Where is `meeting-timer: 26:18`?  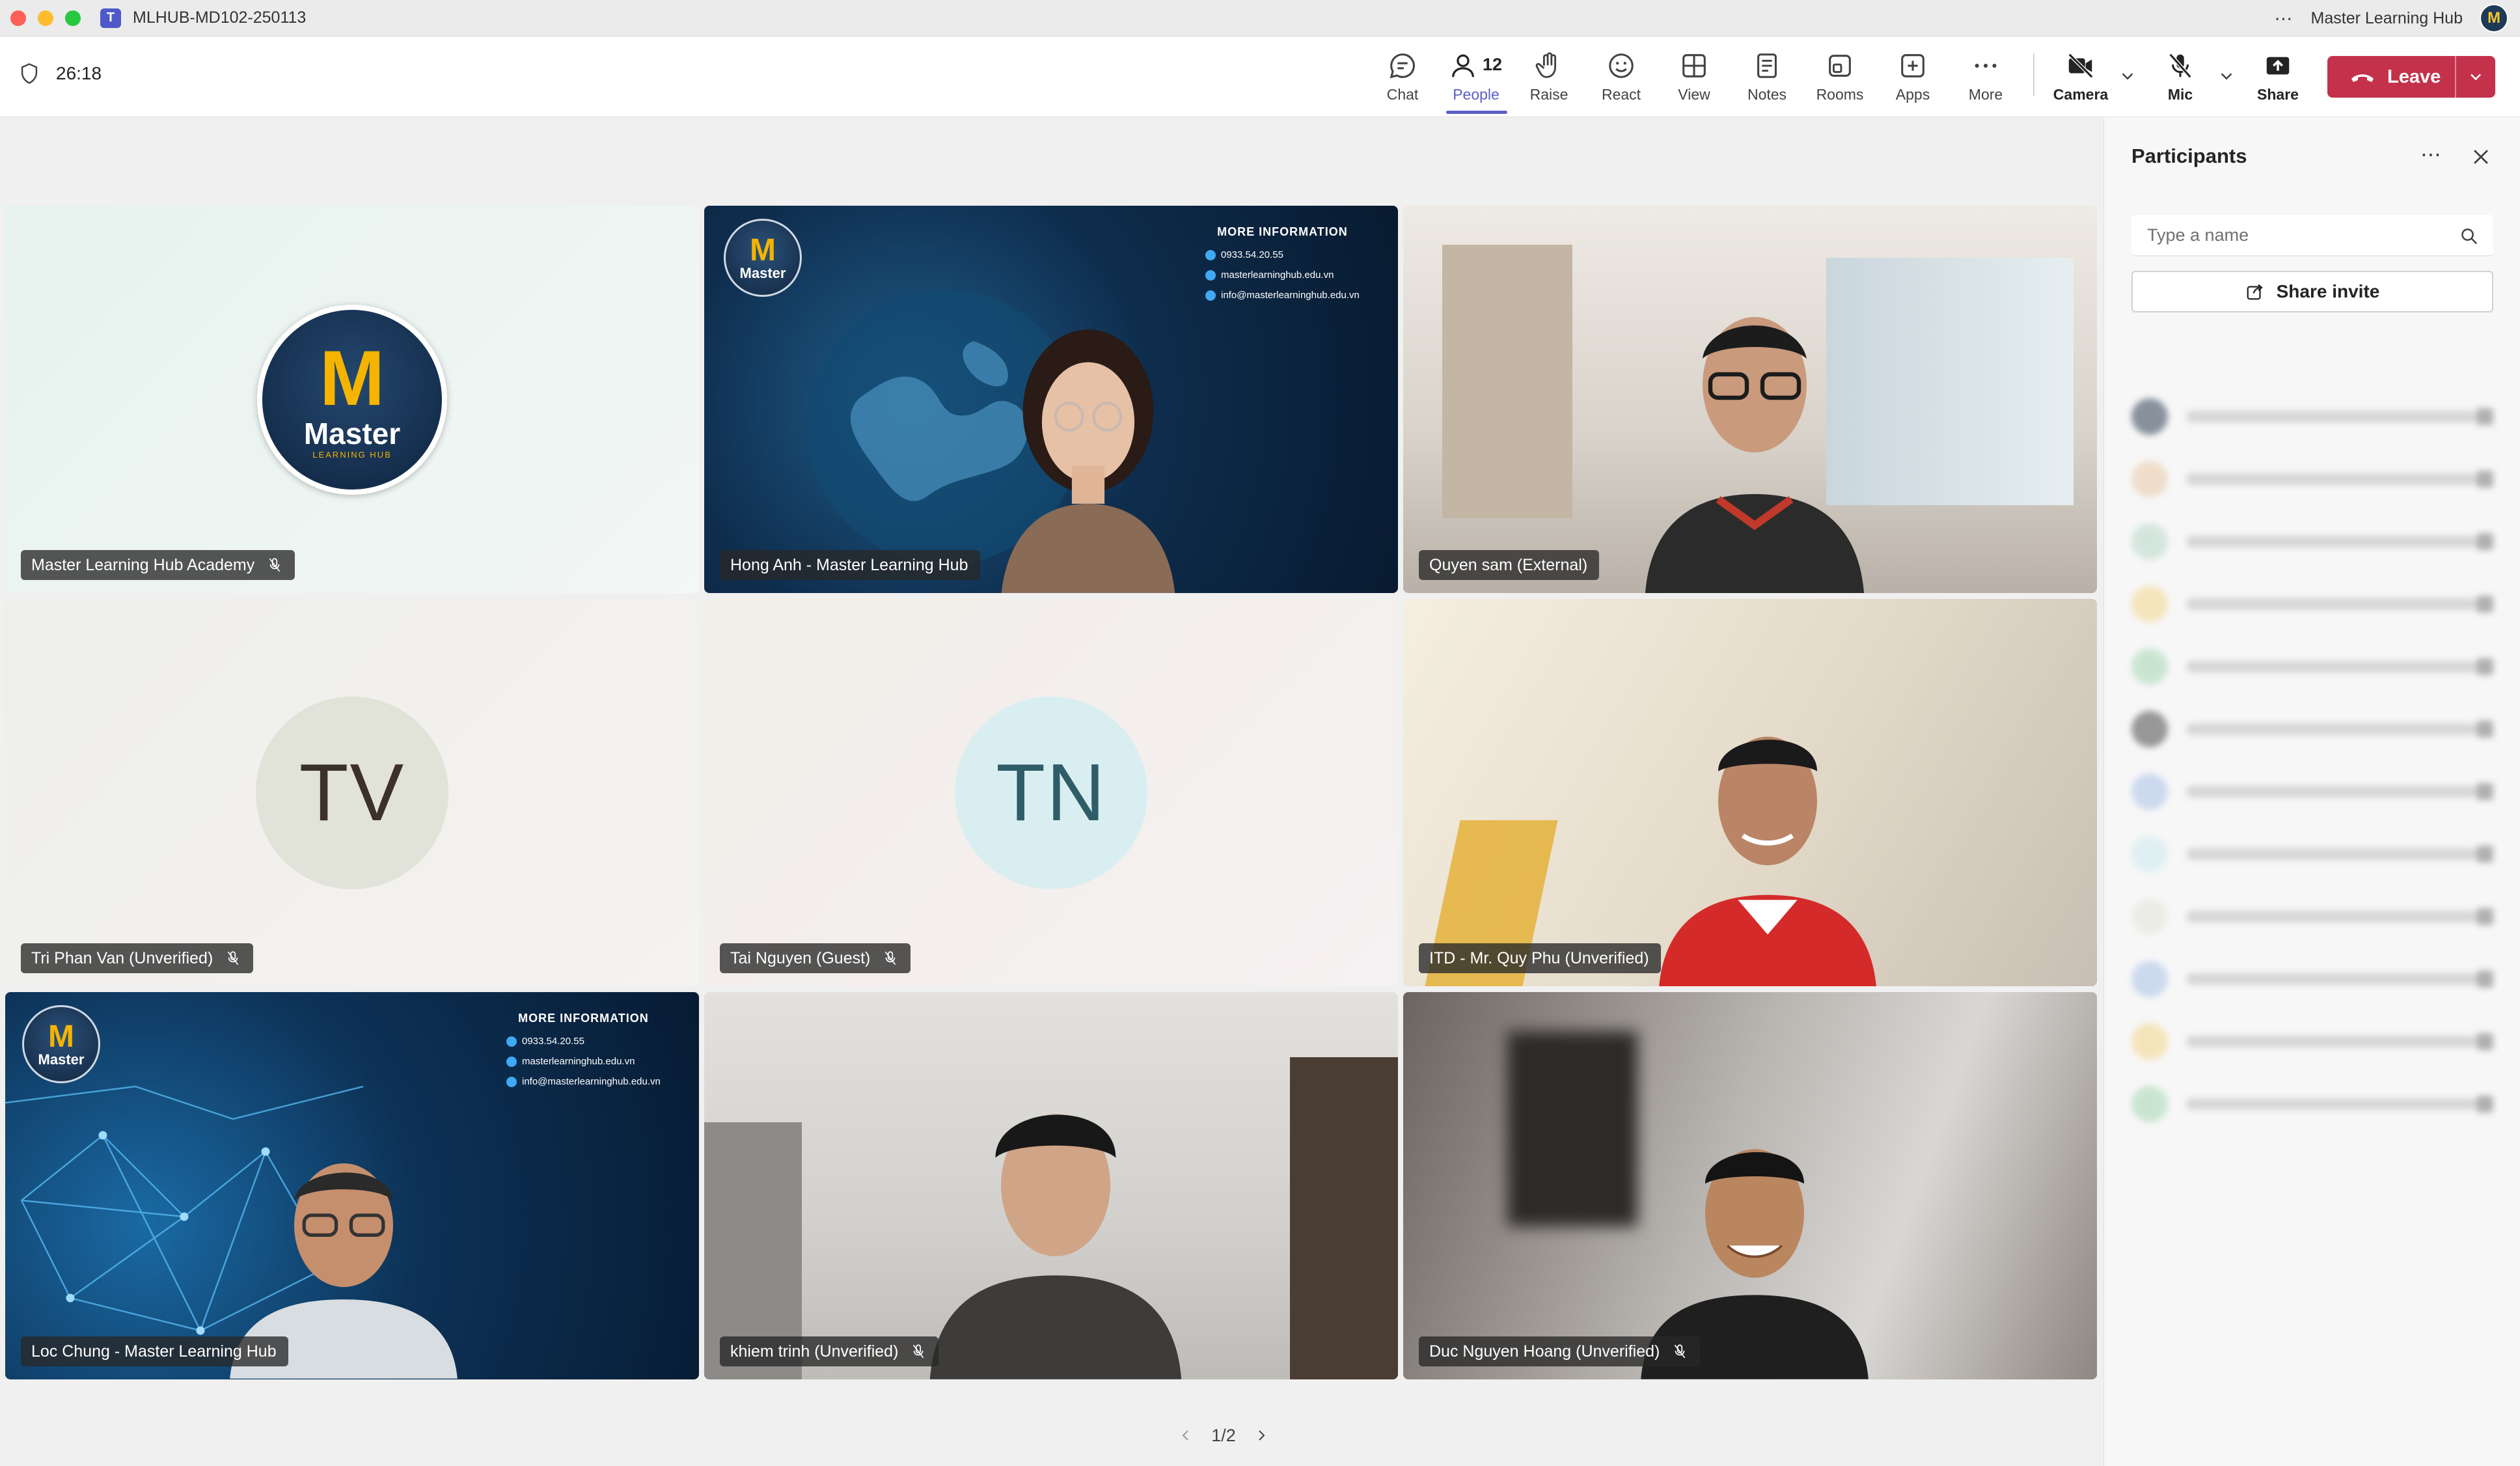
meeting-timer: 26:18 is located at coordinates (61, 73).